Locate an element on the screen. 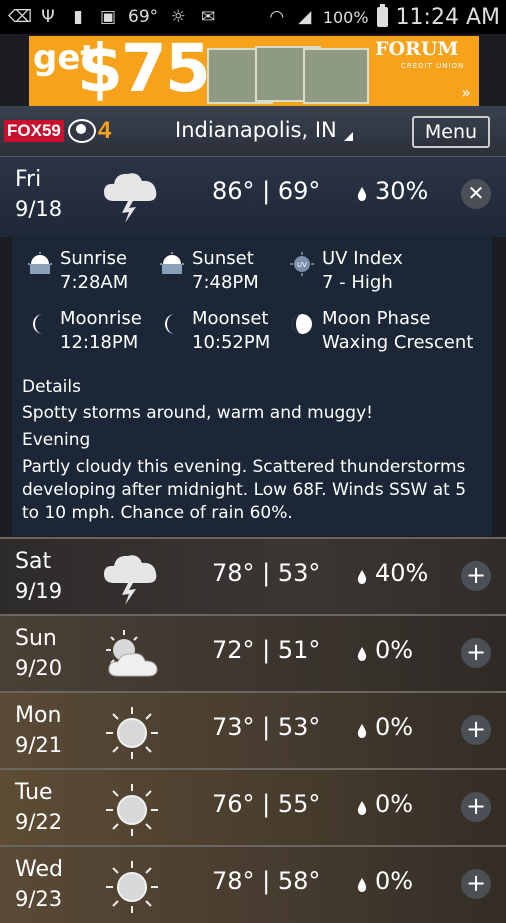  moonrise-icon is located at coordinates (38, 324).